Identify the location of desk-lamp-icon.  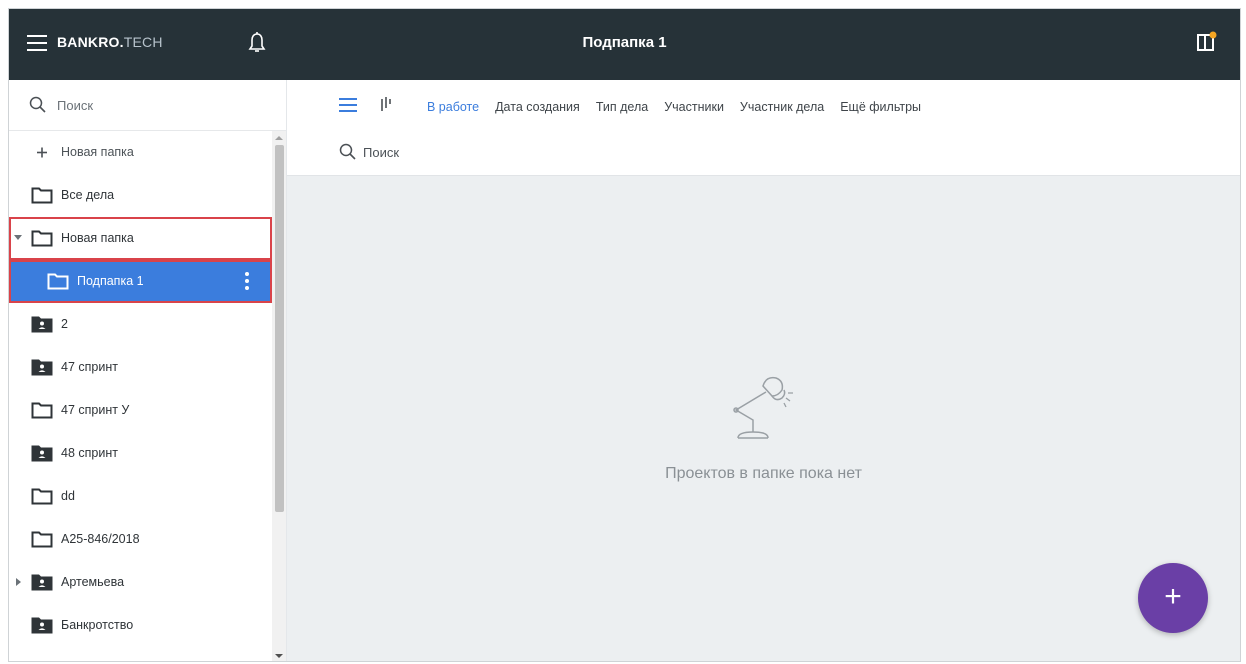
(763, 407).